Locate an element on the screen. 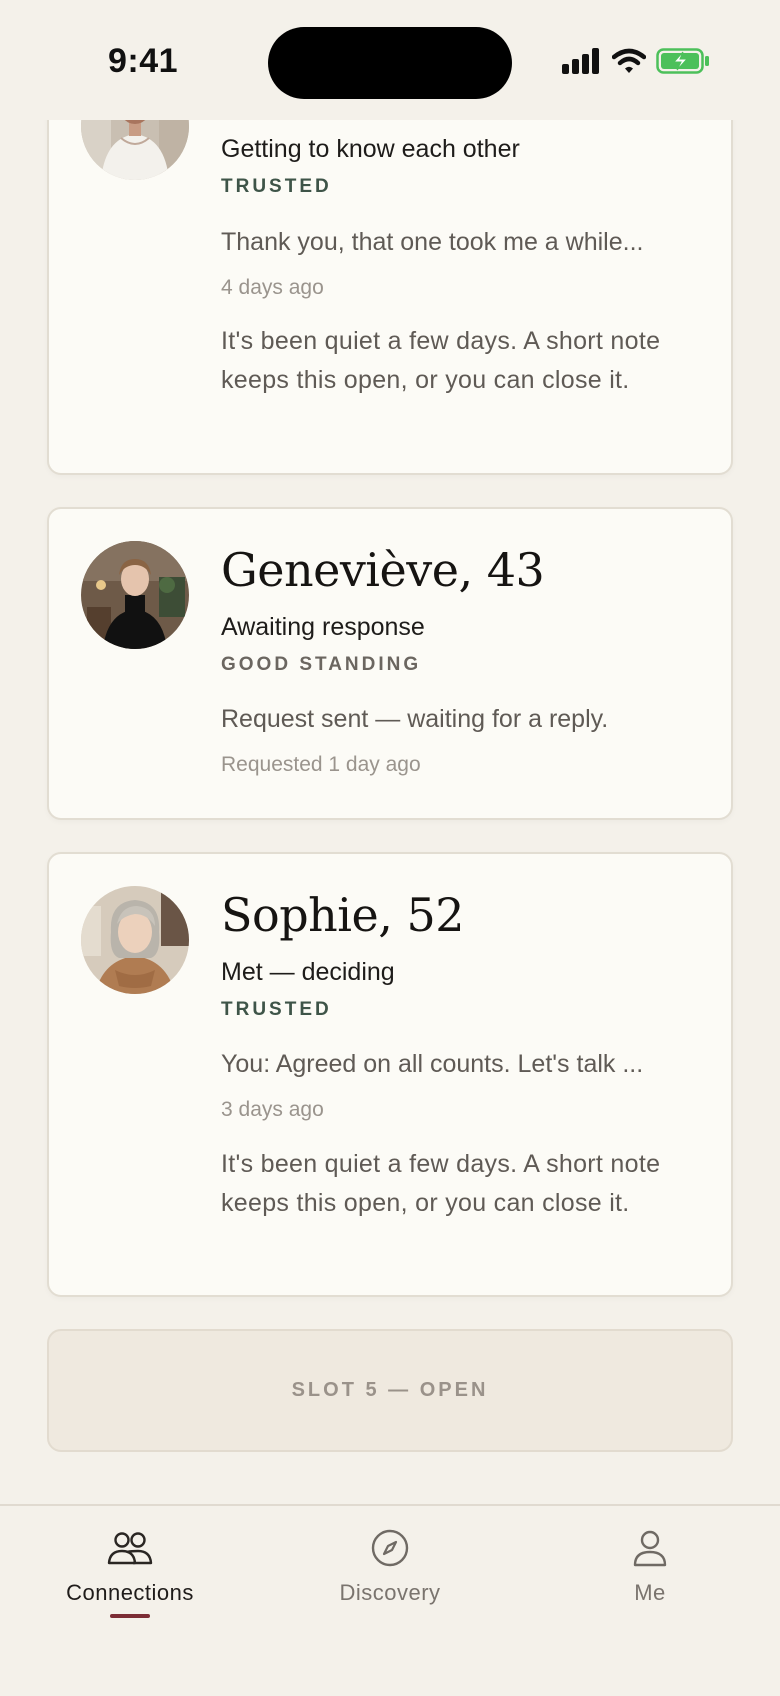 The height and width of the screenshot is (1696, 780). connection-name: Geneviève, 43 is located at coordinates (383, 570).